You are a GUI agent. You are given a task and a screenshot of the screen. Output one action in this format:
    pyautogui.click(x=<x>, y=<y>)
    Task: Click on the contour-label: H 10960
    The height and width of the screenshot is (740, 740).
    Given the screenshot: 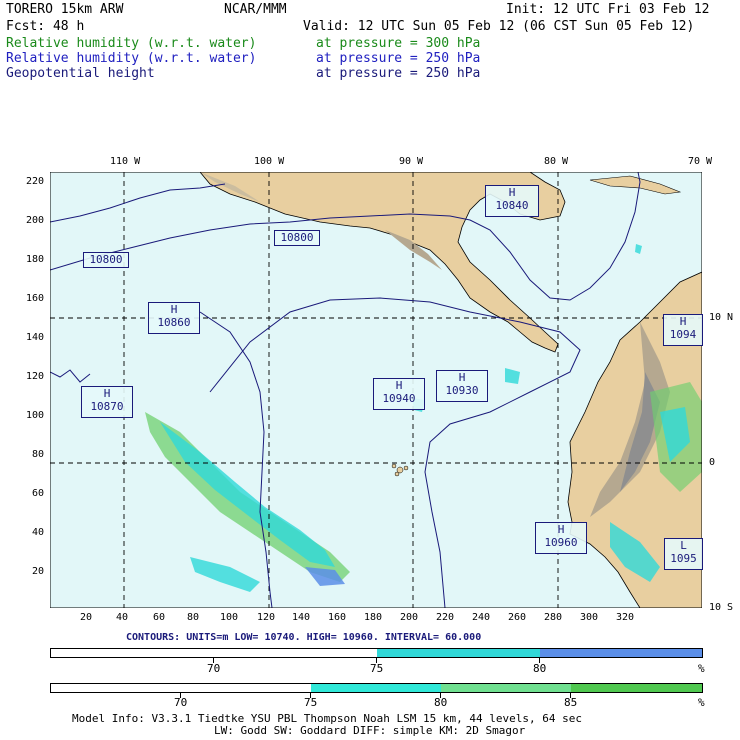 What is the action you would take?
    pyautogui.click(x=561, y=538)
    